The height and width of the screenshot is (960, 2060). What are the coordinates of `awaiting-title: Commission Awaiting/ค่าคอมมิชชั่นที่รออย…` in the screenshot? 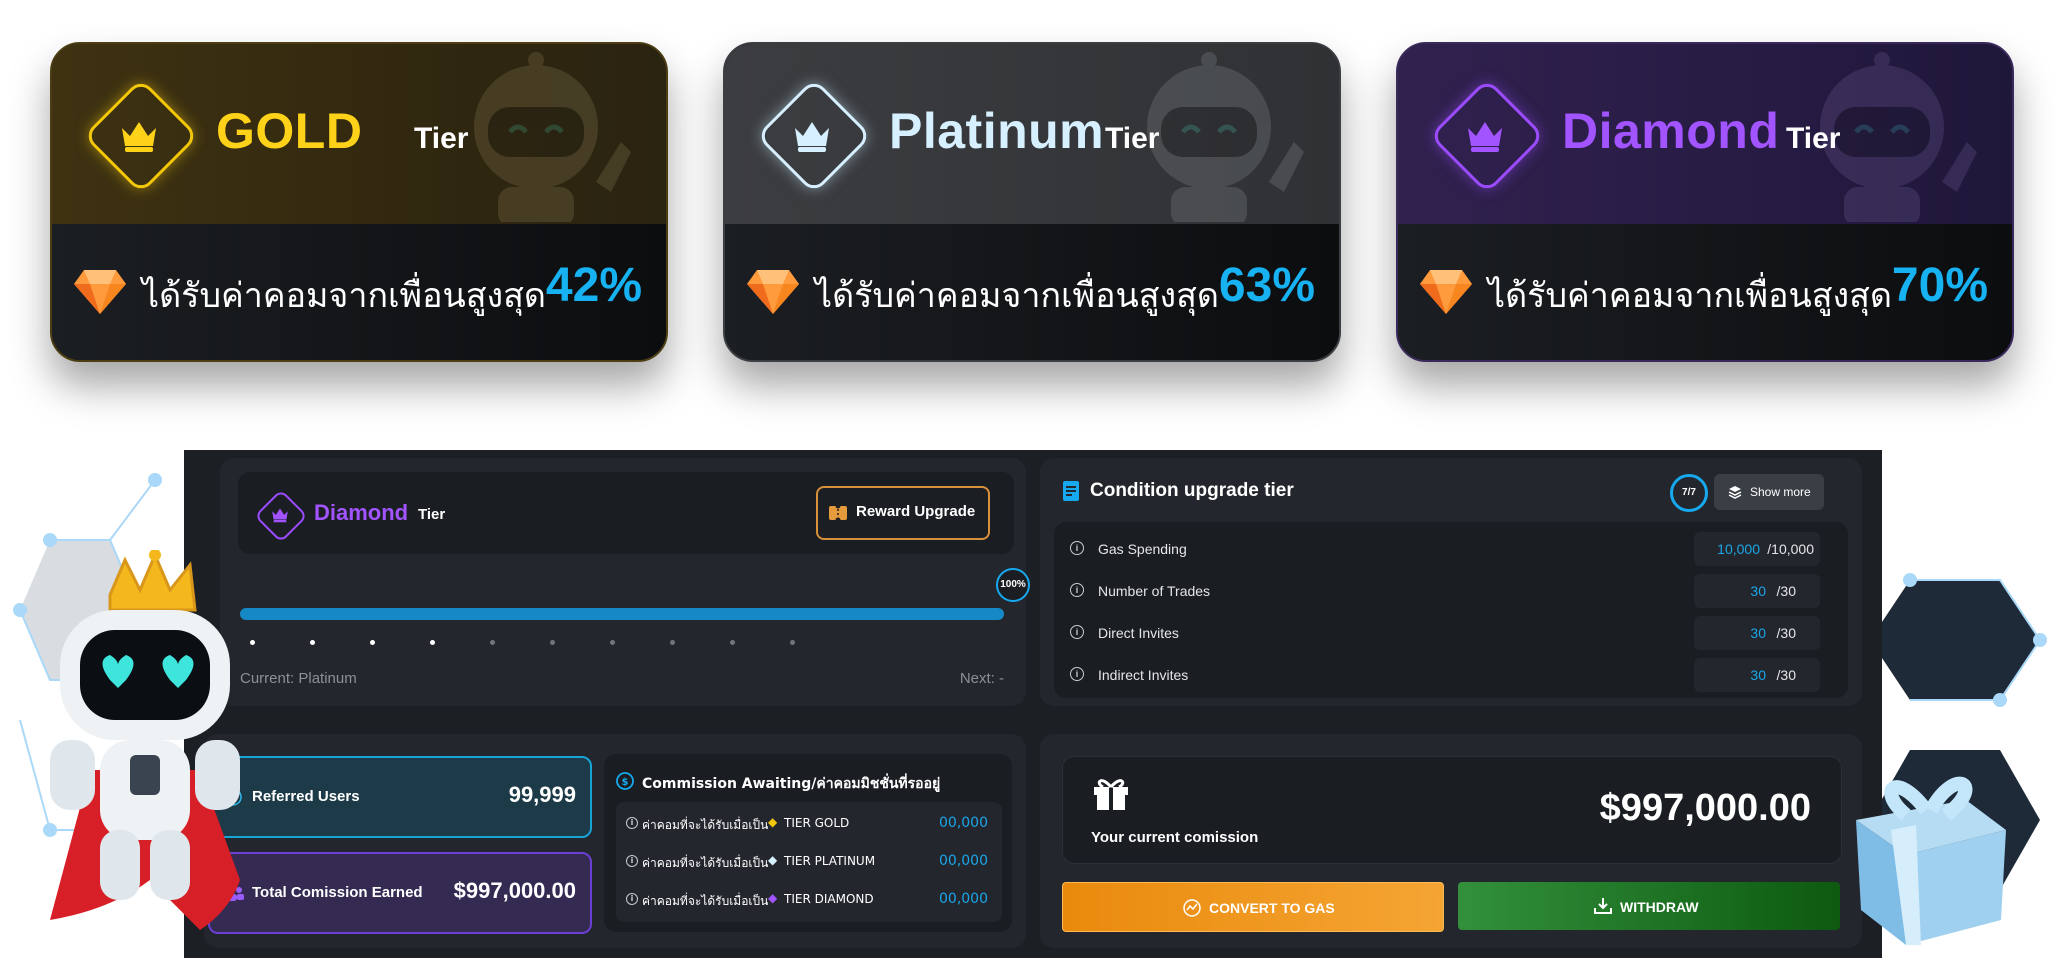 It's located at (791, 784).